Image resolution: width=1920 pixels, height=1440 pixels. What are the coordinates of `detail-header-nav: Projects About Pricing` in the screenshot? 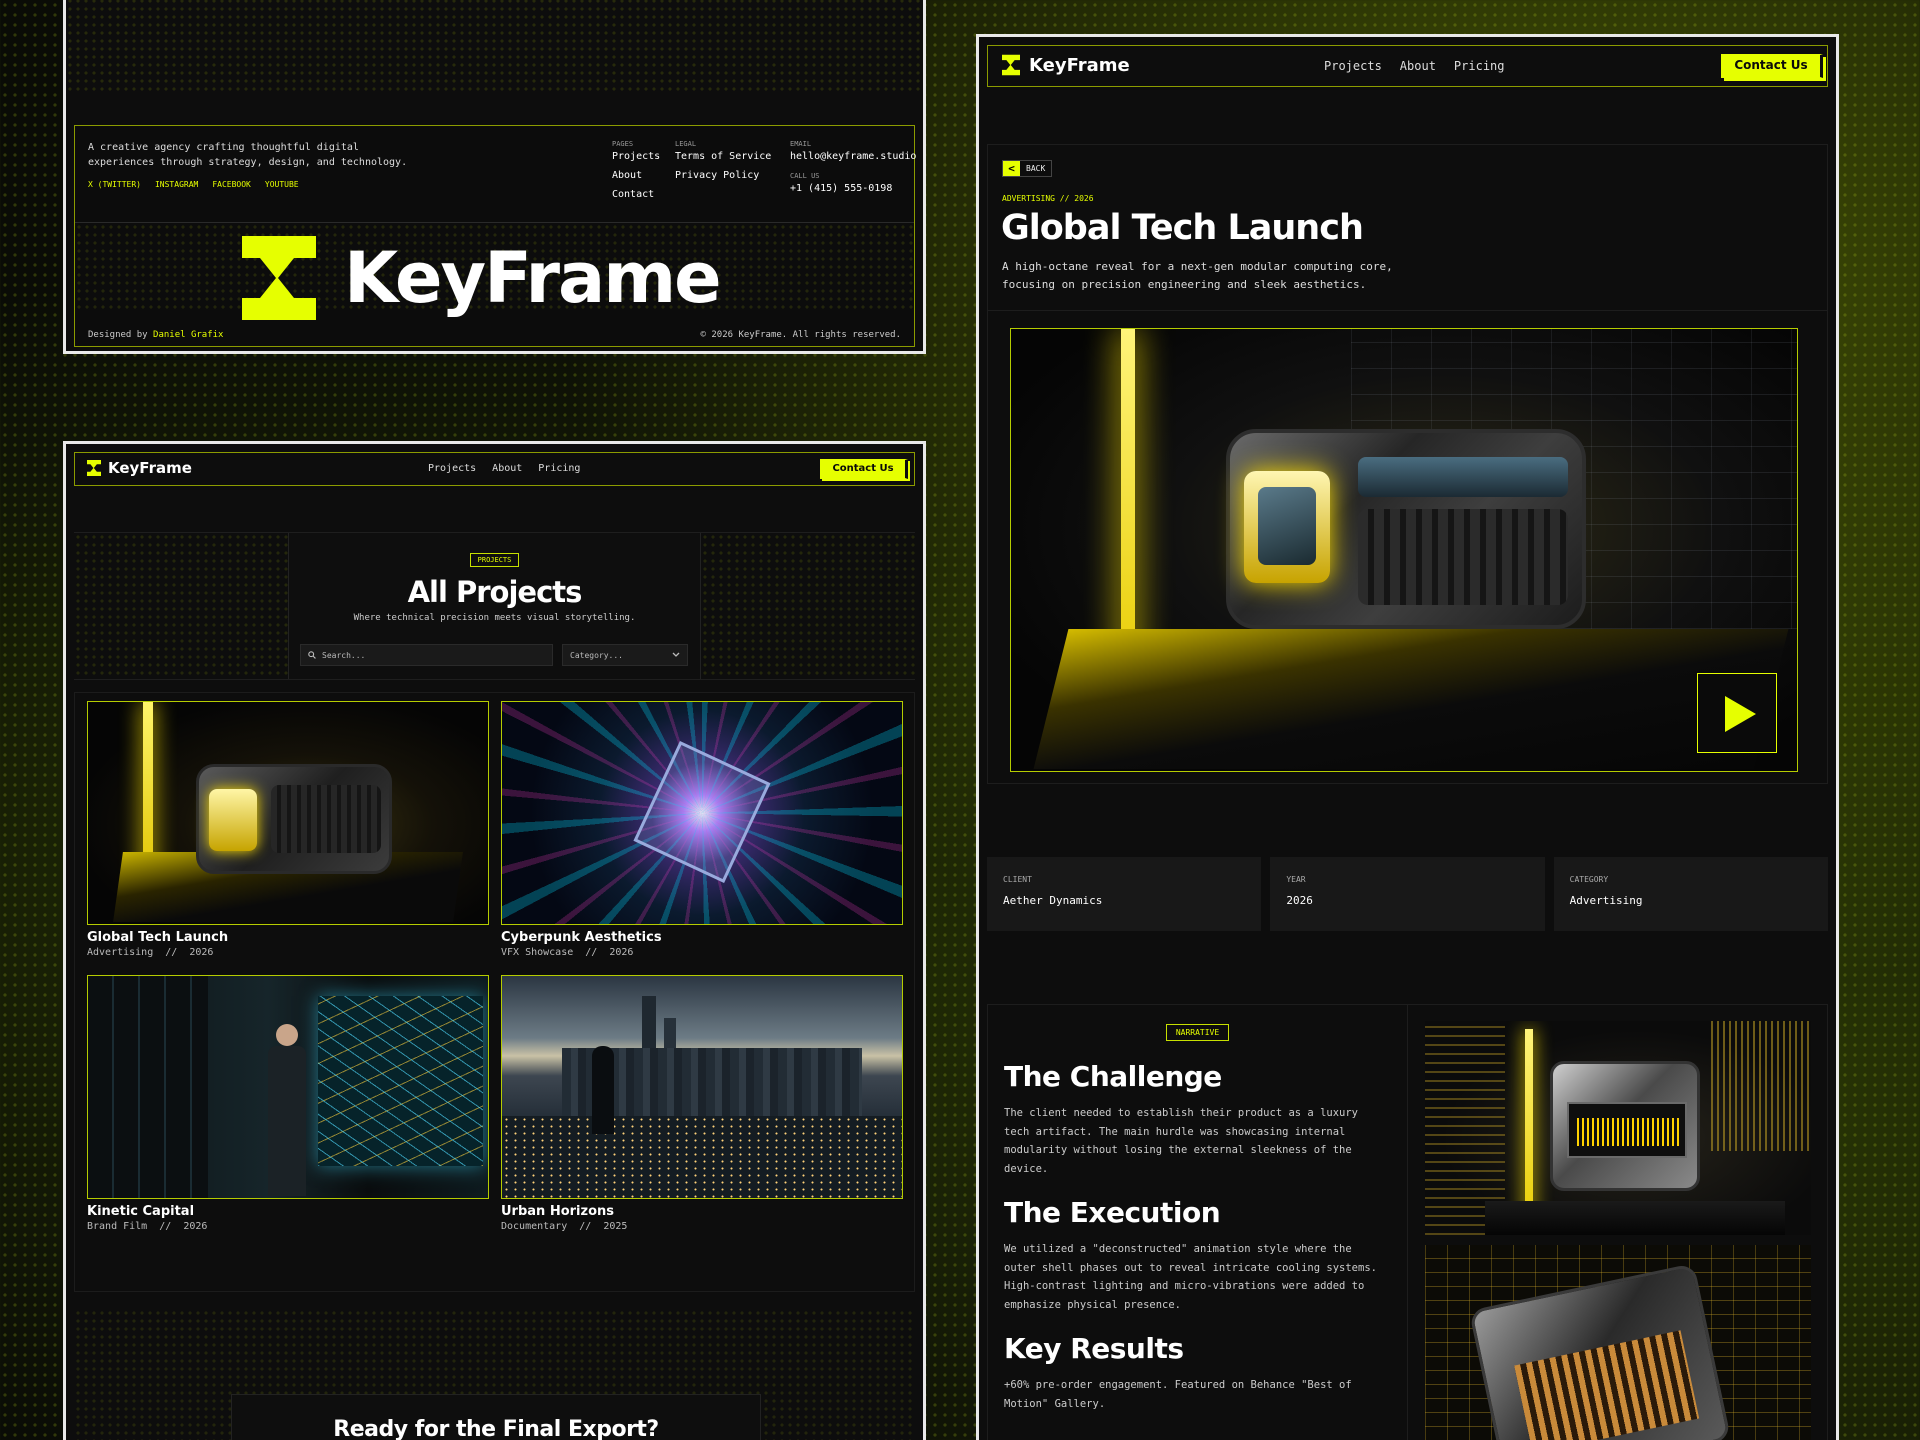 It's located at (1414, 66).